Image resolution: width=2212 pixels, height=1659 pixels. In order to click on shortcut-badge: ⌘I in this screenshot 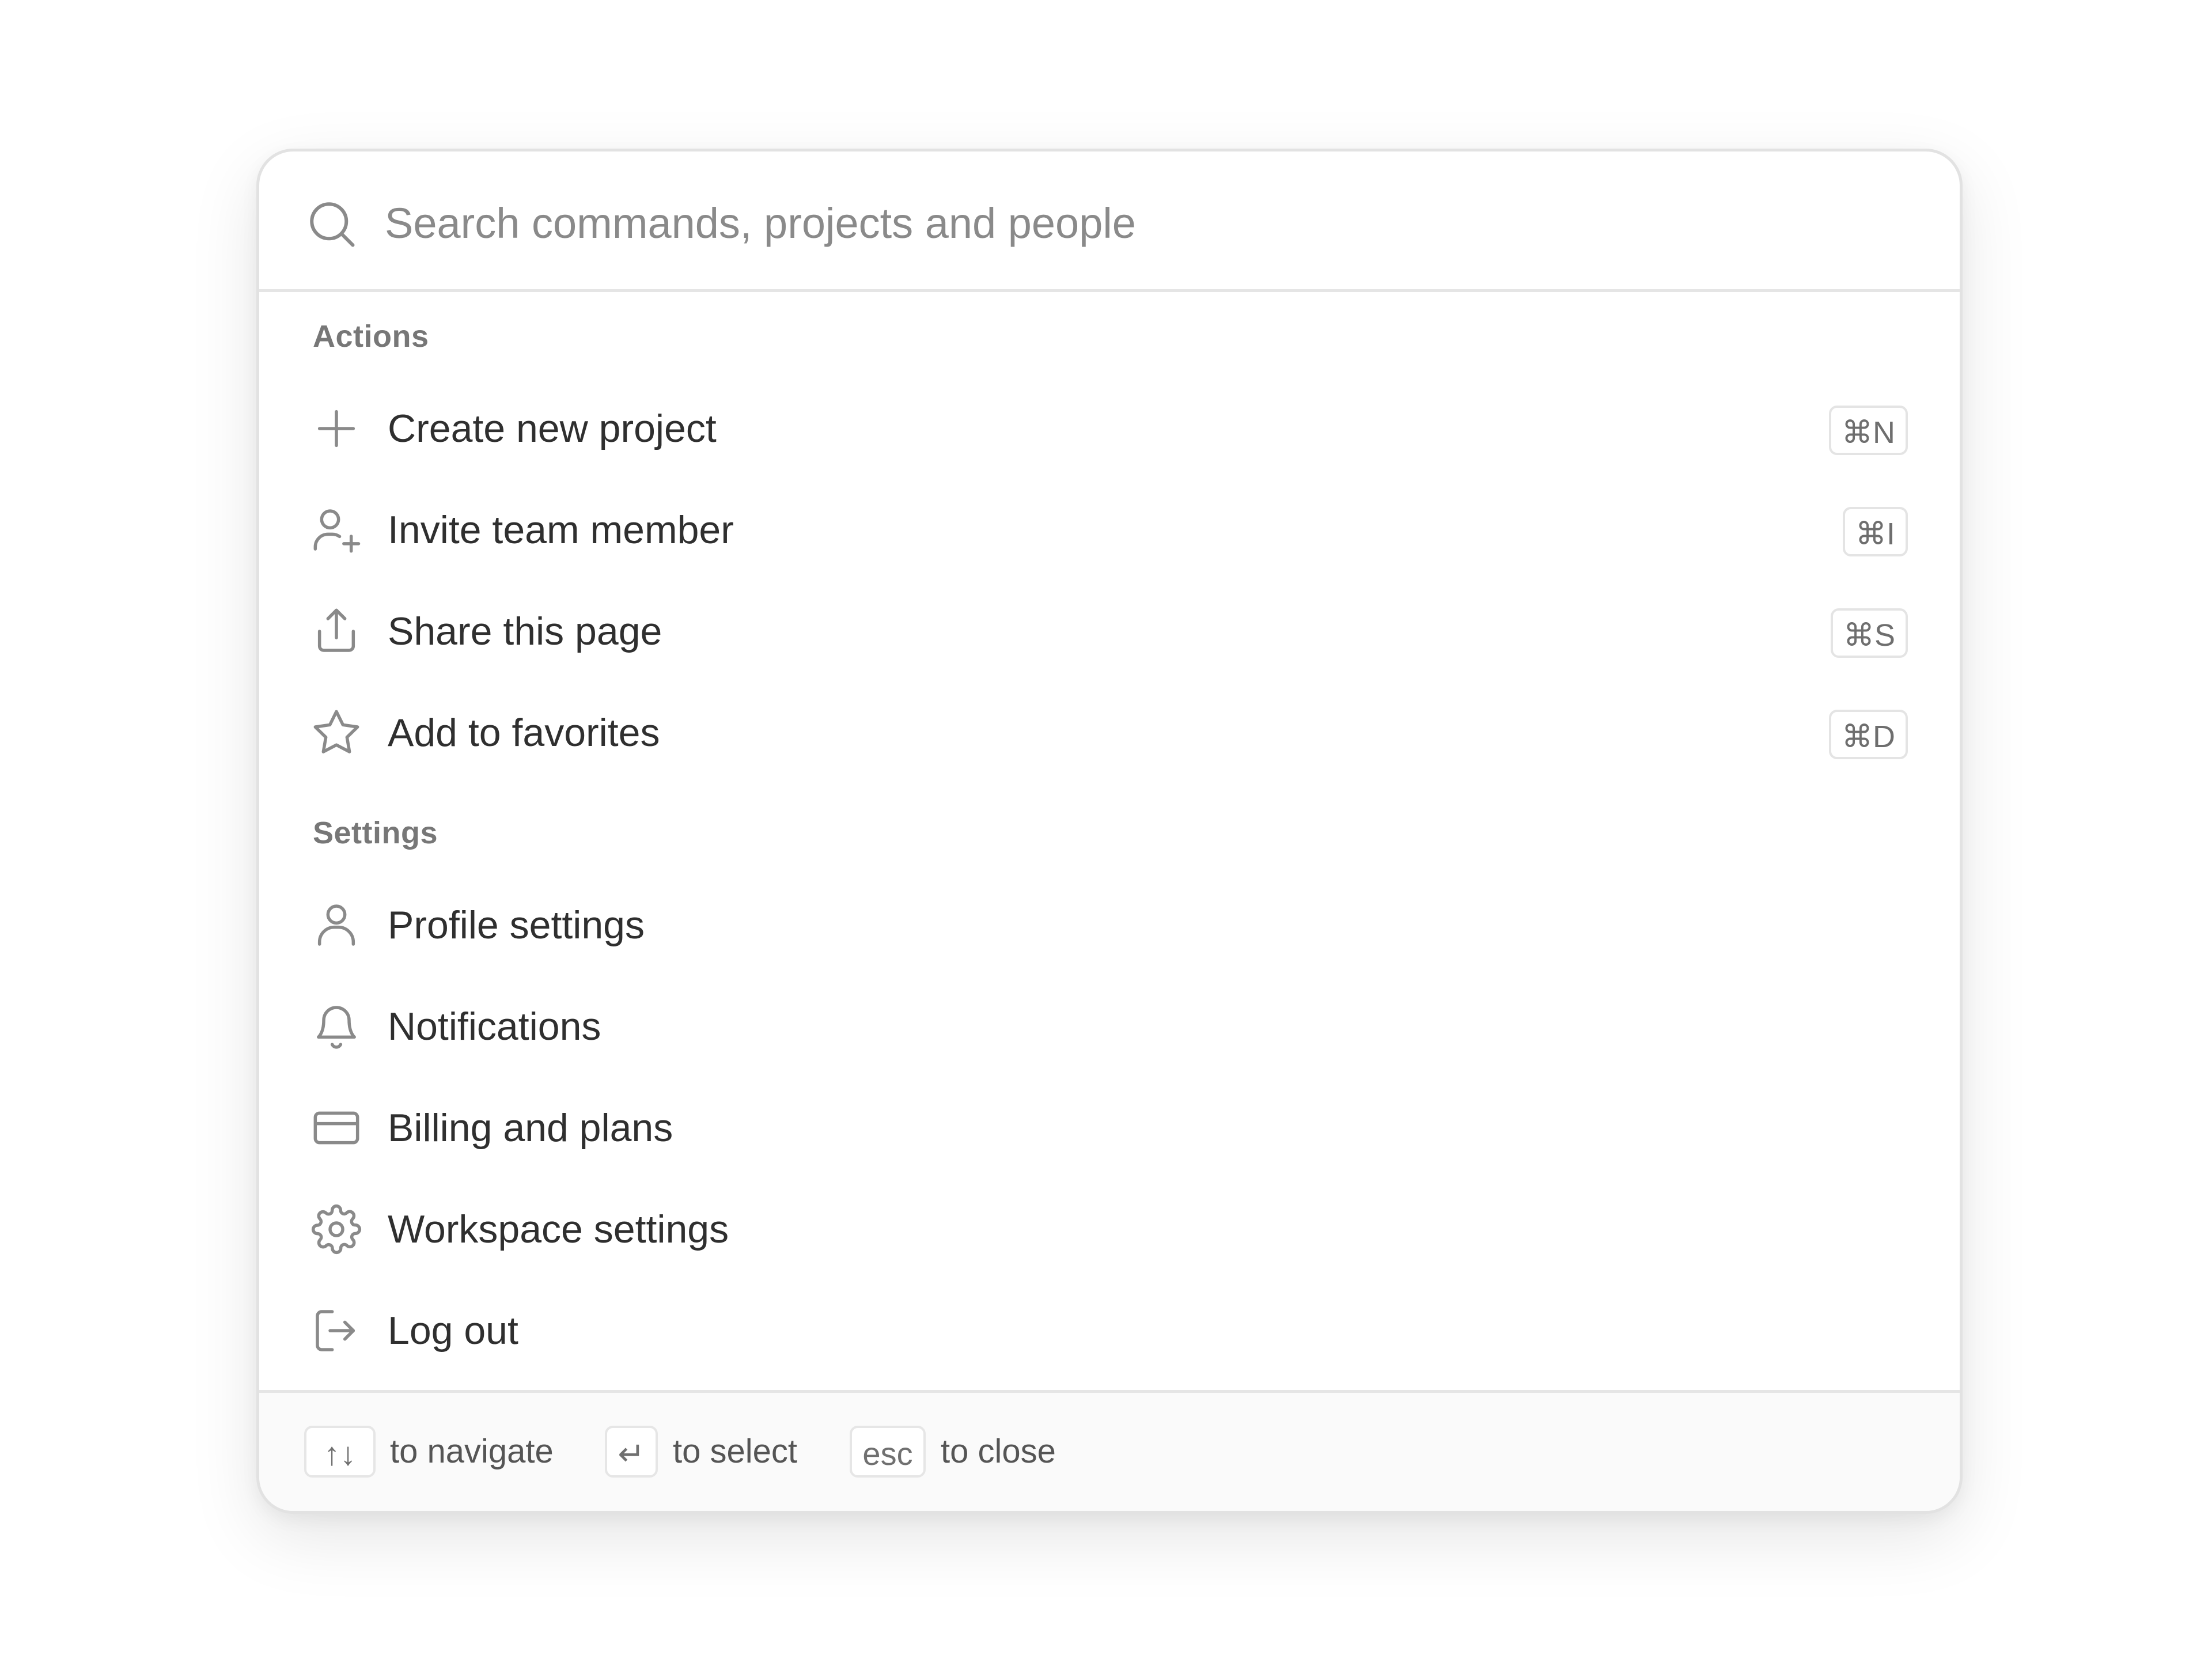, I will do `click(1875, 531)`.